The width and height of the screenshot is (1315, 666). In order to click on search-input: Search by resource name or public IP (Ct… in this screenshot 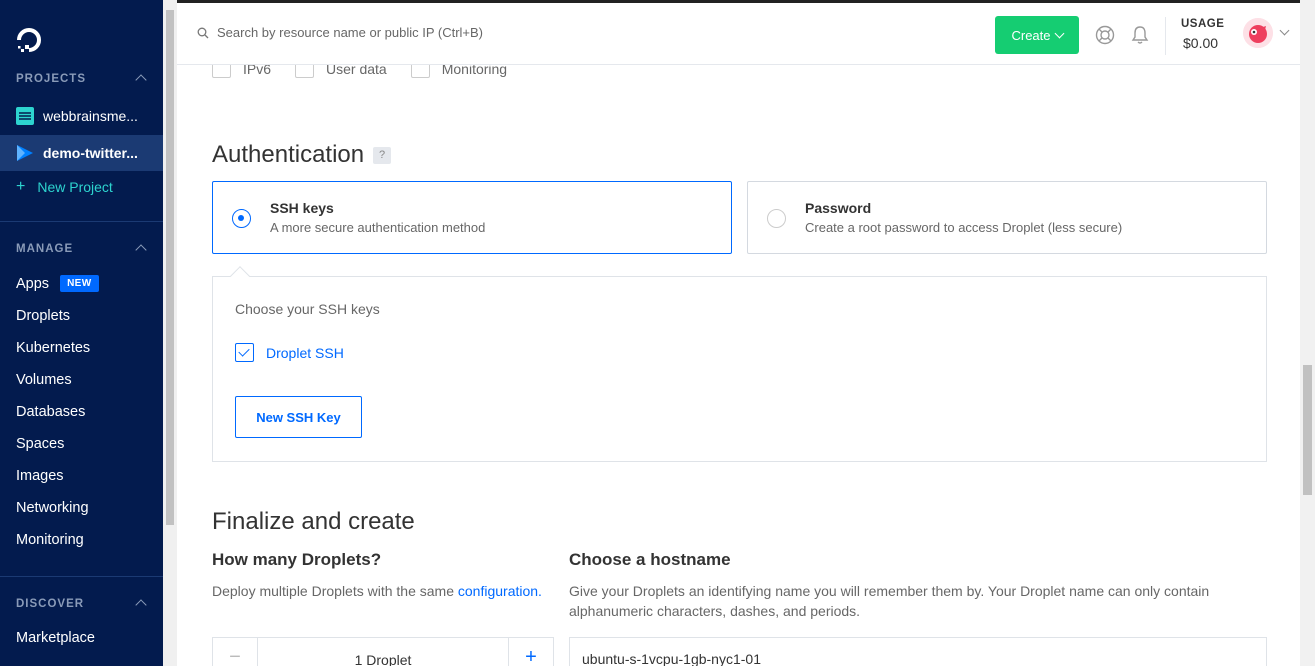, I will do `click(350, 32)`.